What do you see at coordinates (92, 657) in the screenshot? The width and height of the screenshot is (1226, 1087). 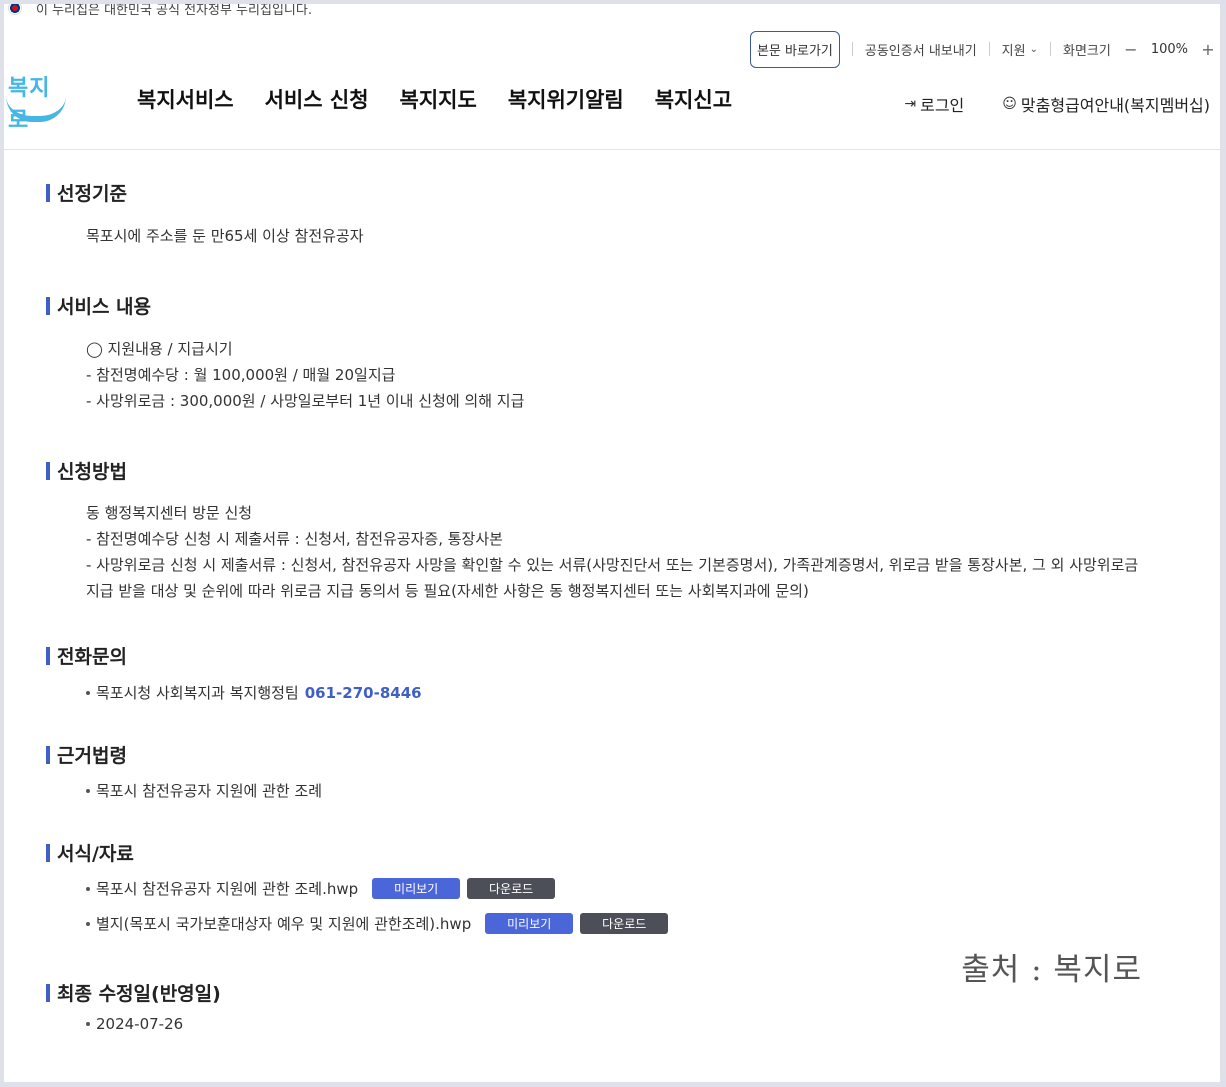 I see `section-title-text: 전화문의` at bounding box center [92, 657].